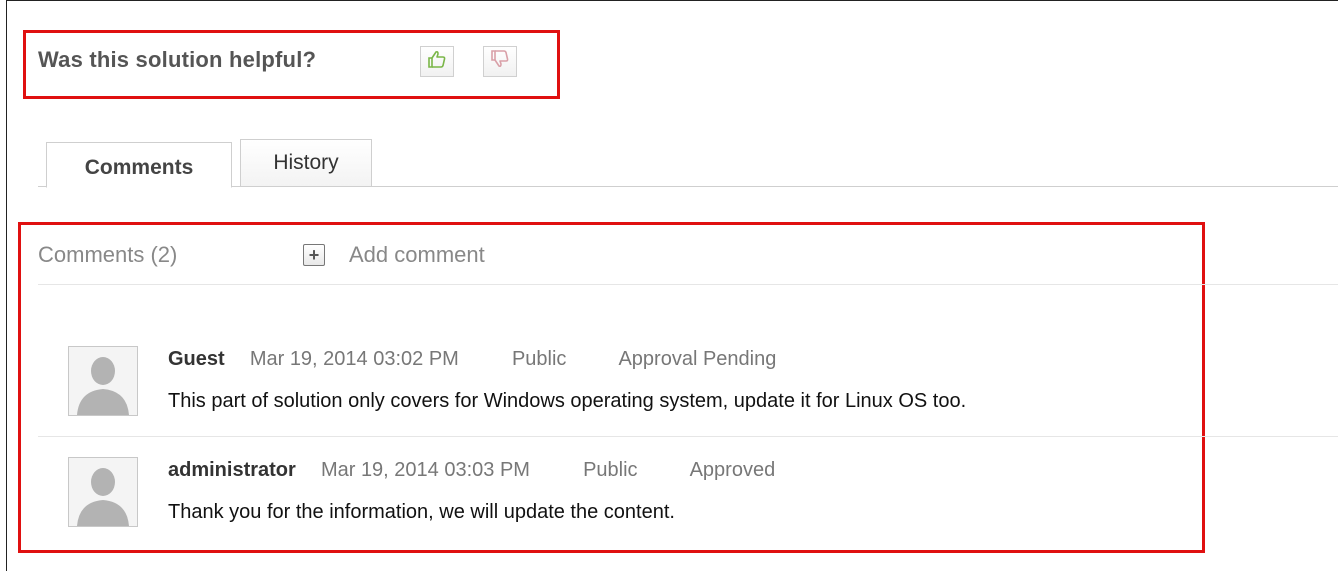 Image resolution: width=1338 pixels, height=571 pixels. Describe the element at coordinates (177, 59) in the screenshot. I see `helpful-question: Was this solution helpful?` at that location.